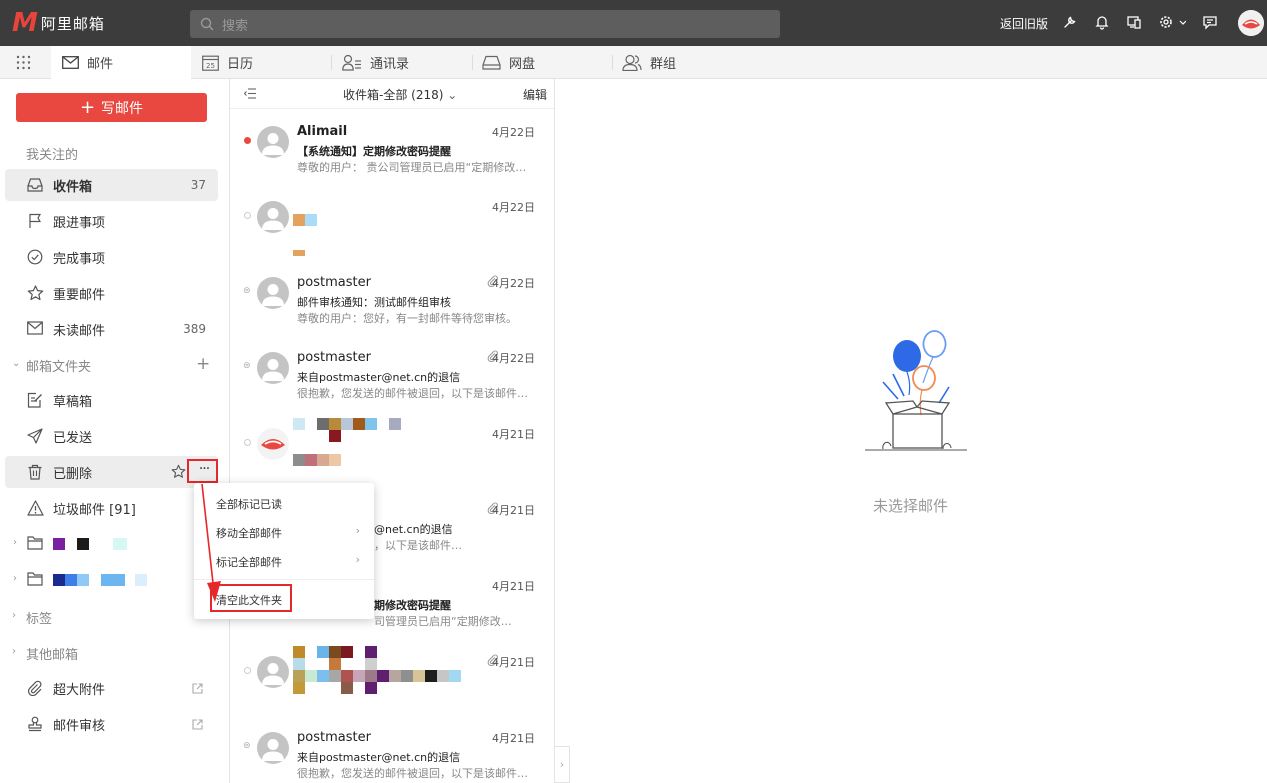 The height and width of the screenshot is (783, 1267). What do you see at coordinates (122, 108) in the screenshot?
I see `compose-label: 写邮件` at bounding box center [122, 108].